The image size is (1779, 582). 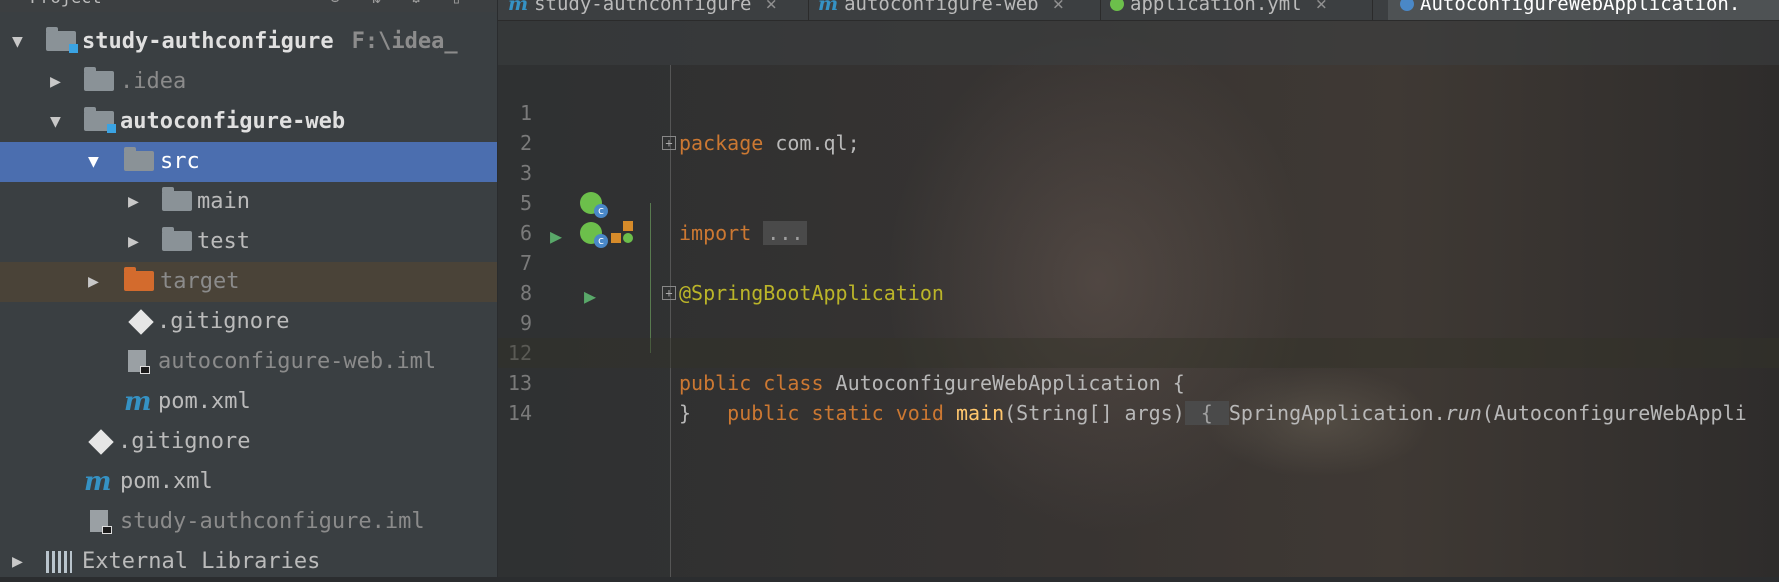 What do you see at coordinates (643, 7) in the screenshot?
I see `tab-label: study-authconfigure` at bounding box center [643, 7].